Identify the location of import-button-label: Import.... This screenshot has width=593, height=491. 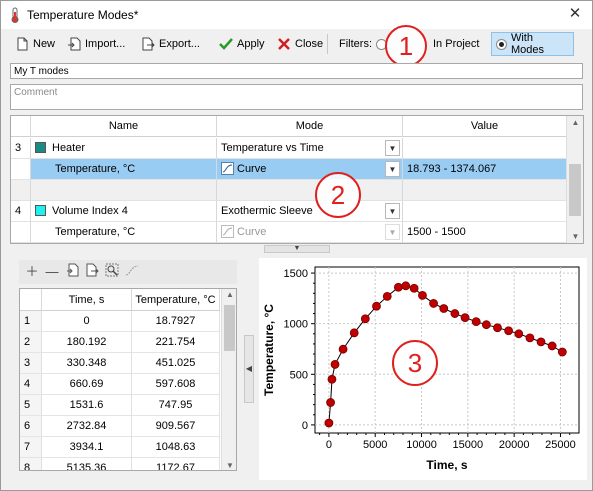
(105, 44).